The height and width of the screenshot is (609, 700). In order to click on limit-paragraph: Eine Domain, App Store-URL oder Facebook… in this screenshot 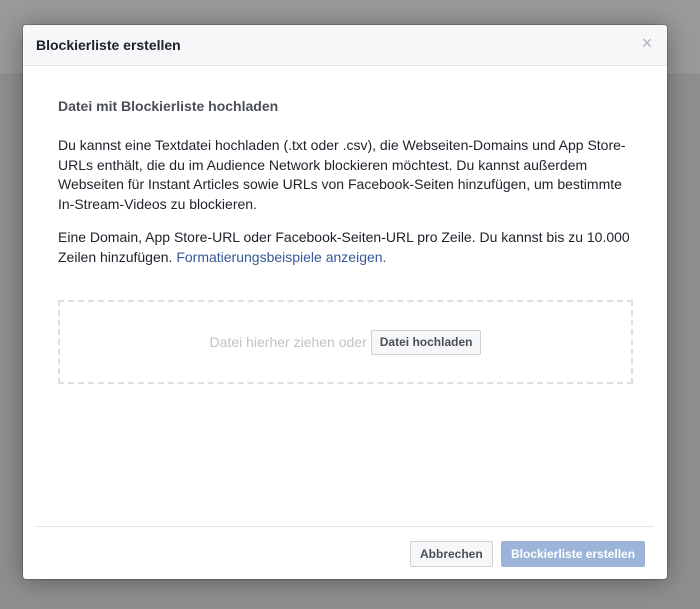, I will do `click(345, 247)`.